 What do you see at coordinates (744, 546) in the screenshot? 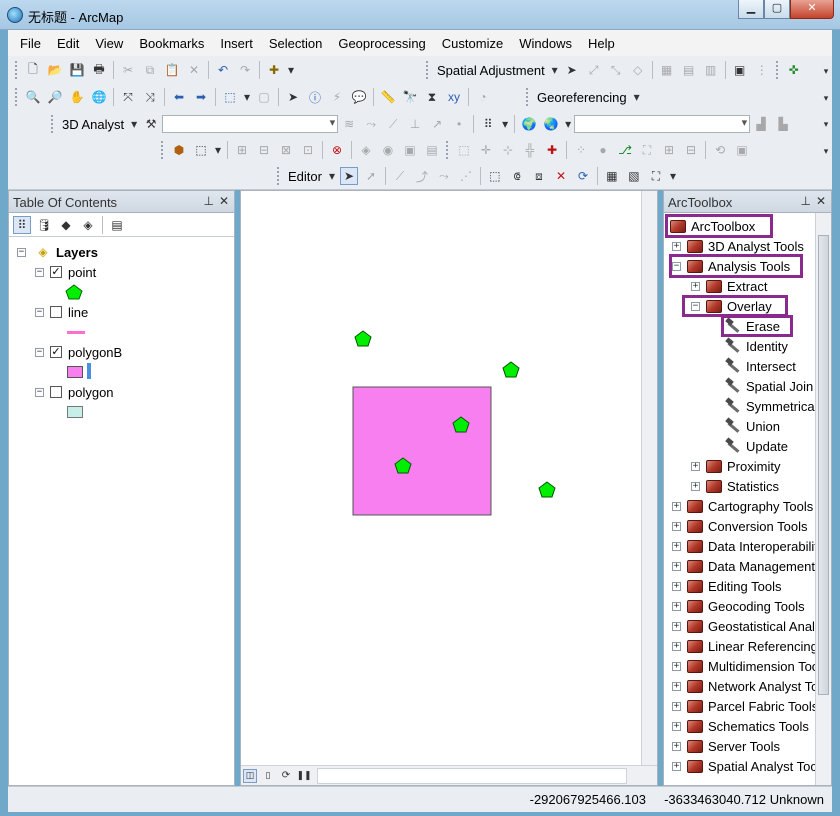
I see `toolbox-item: + Data Interoperability` at bounding box center [744, 546].